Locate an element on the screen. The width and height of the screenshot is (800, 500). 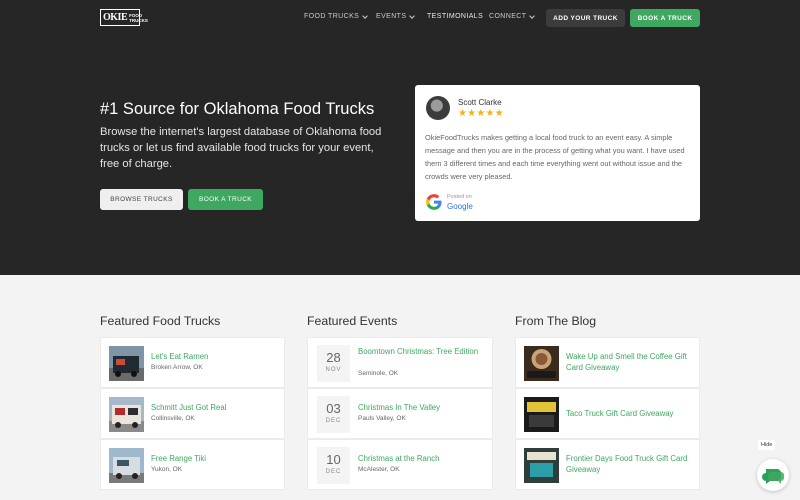
blog-card: Taco Truck Gift Card Giveaway is located at coordinates (607, 413).